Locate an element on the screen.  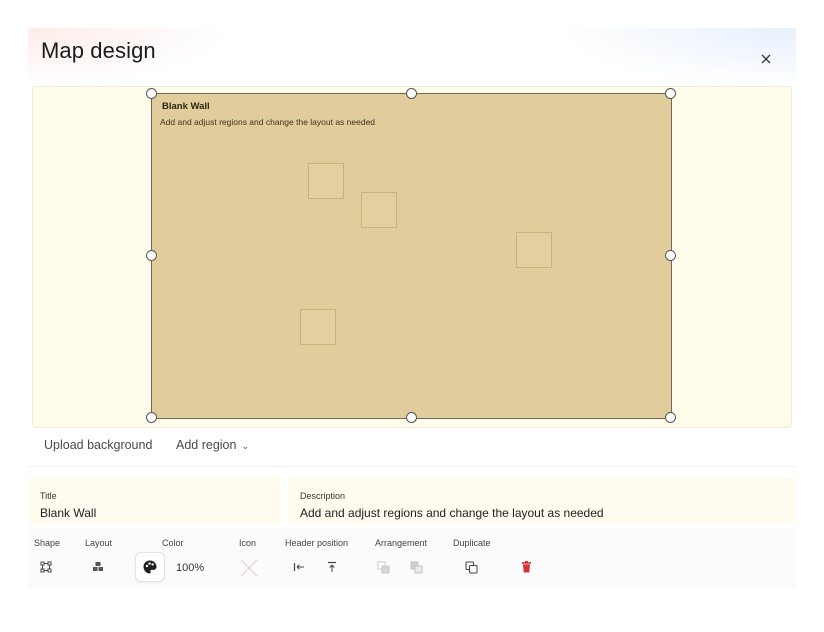
color-label: Color is located at coordinates (173, 543).